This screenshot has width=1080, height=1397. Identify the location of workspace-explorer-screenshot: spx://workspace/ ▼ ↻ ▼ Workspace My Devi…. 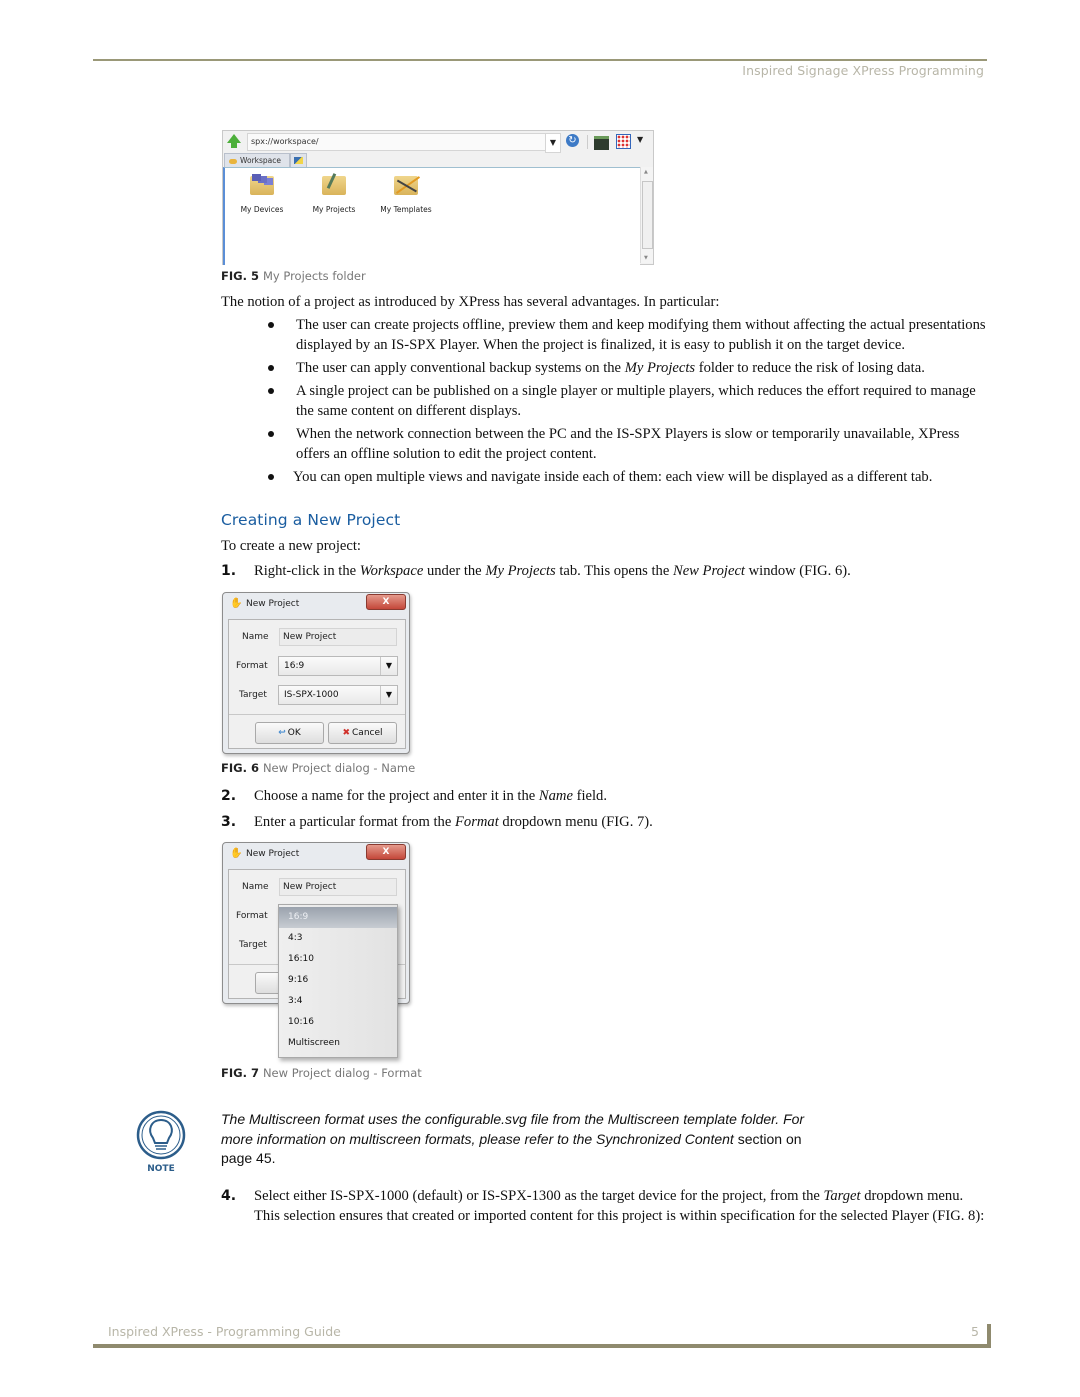
(438, 197).